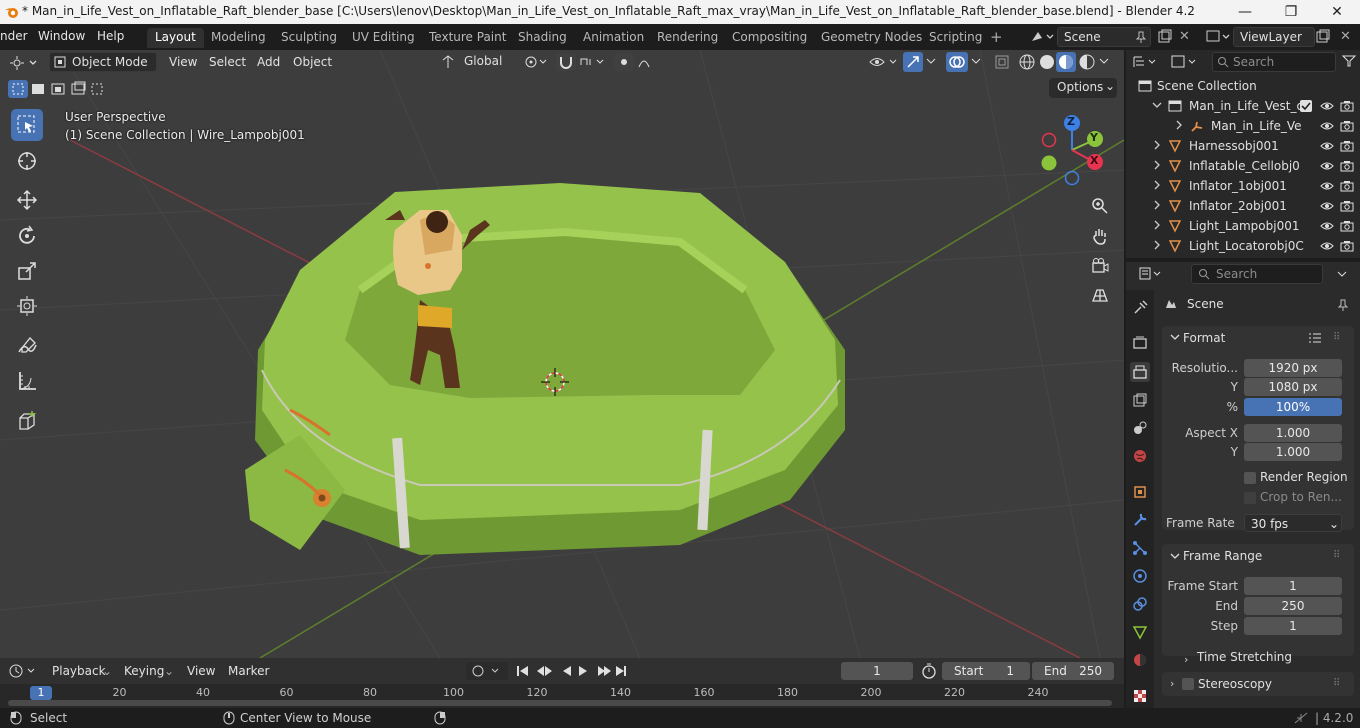  What do you see at coordinates (1293, 407) in the screenshot?
I see `resolution-percent-slider: 100%` at bounding box center [1293, 407].